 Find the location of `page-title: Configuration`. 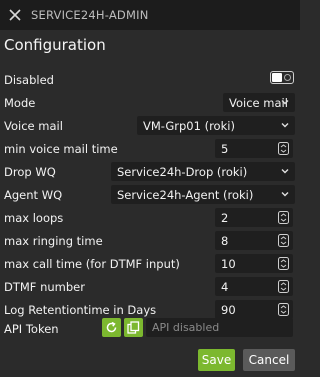

page-title: Configuration is located at coordinates (55, 45).